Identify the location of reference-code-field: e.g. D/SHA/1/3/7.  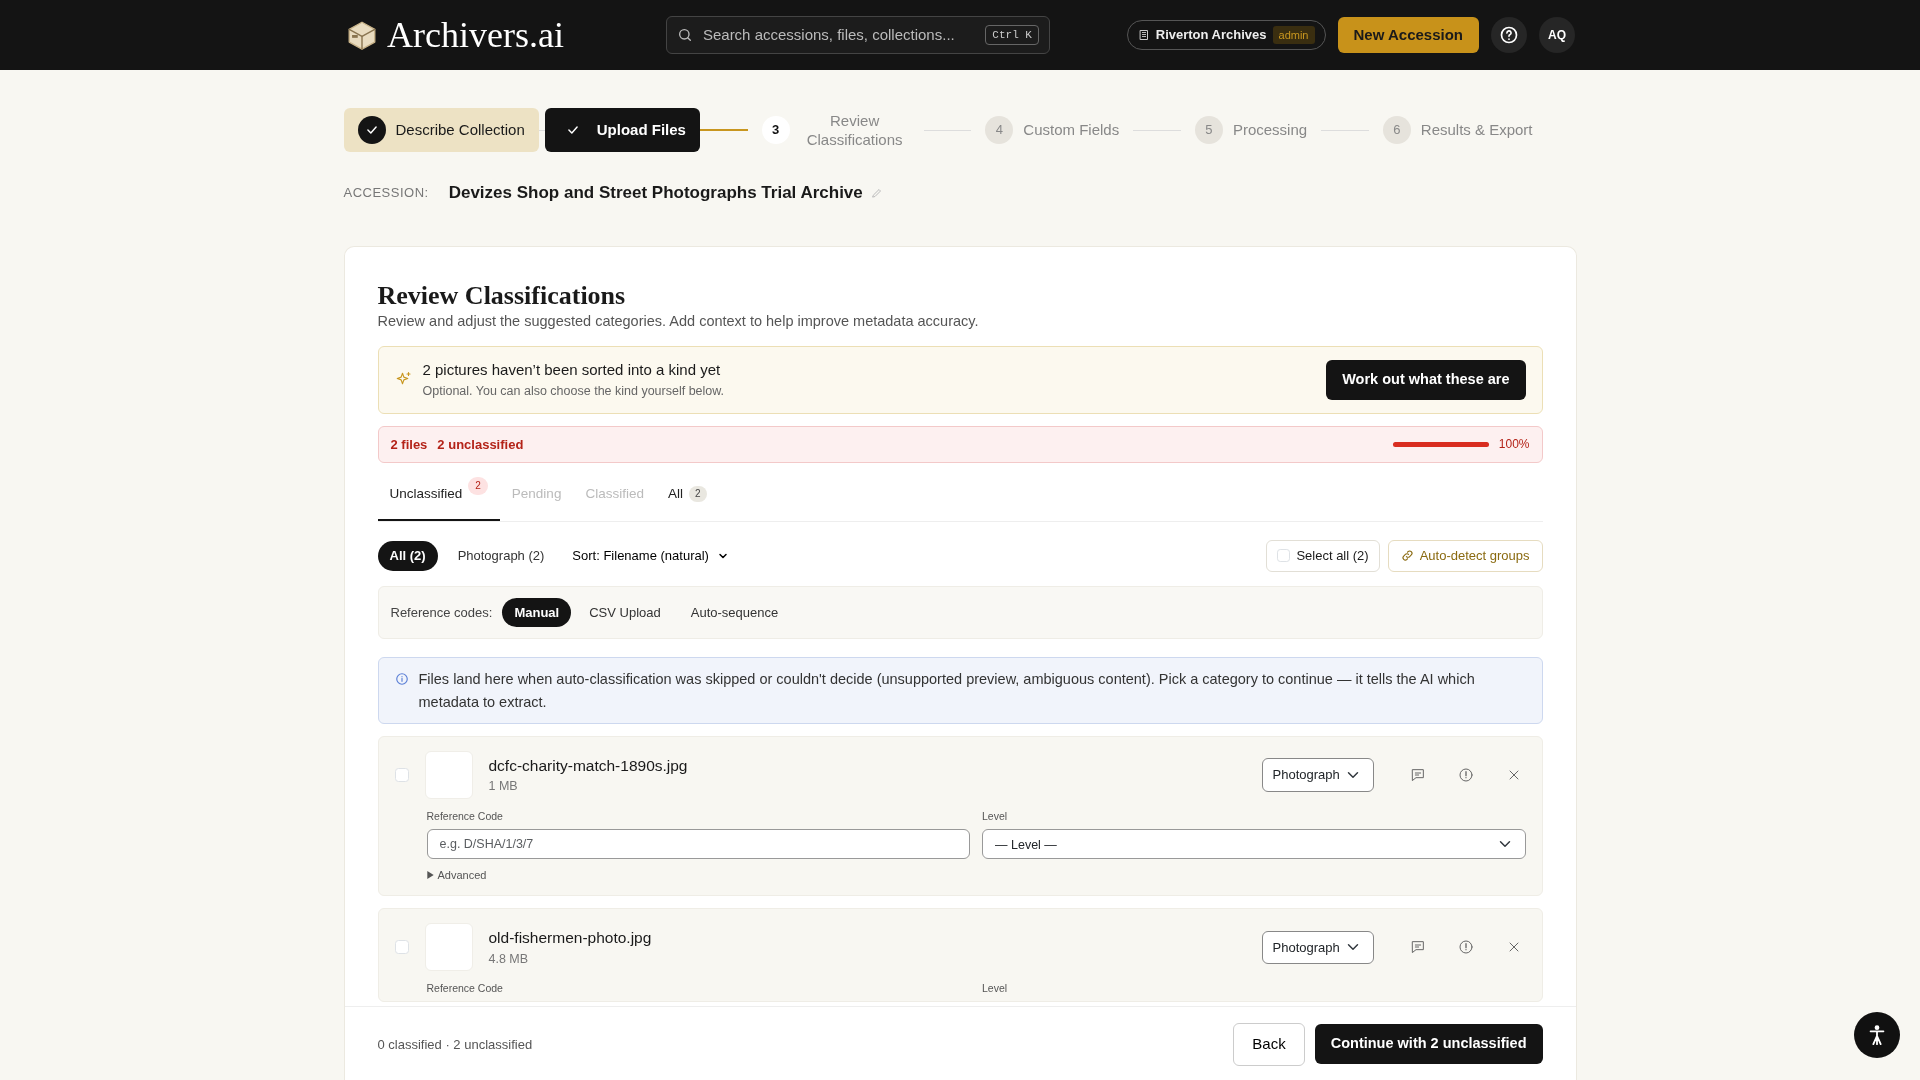
(698, 843).